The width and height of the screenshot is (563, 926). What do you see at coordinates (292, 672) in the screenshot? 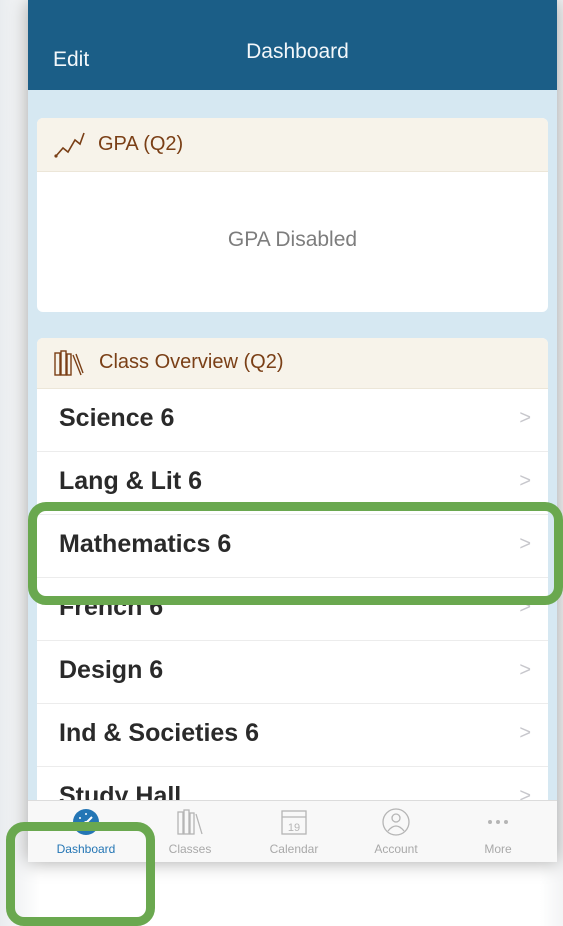
I see `class-row-design: Design 6 >` at bounding box center [292, 672].